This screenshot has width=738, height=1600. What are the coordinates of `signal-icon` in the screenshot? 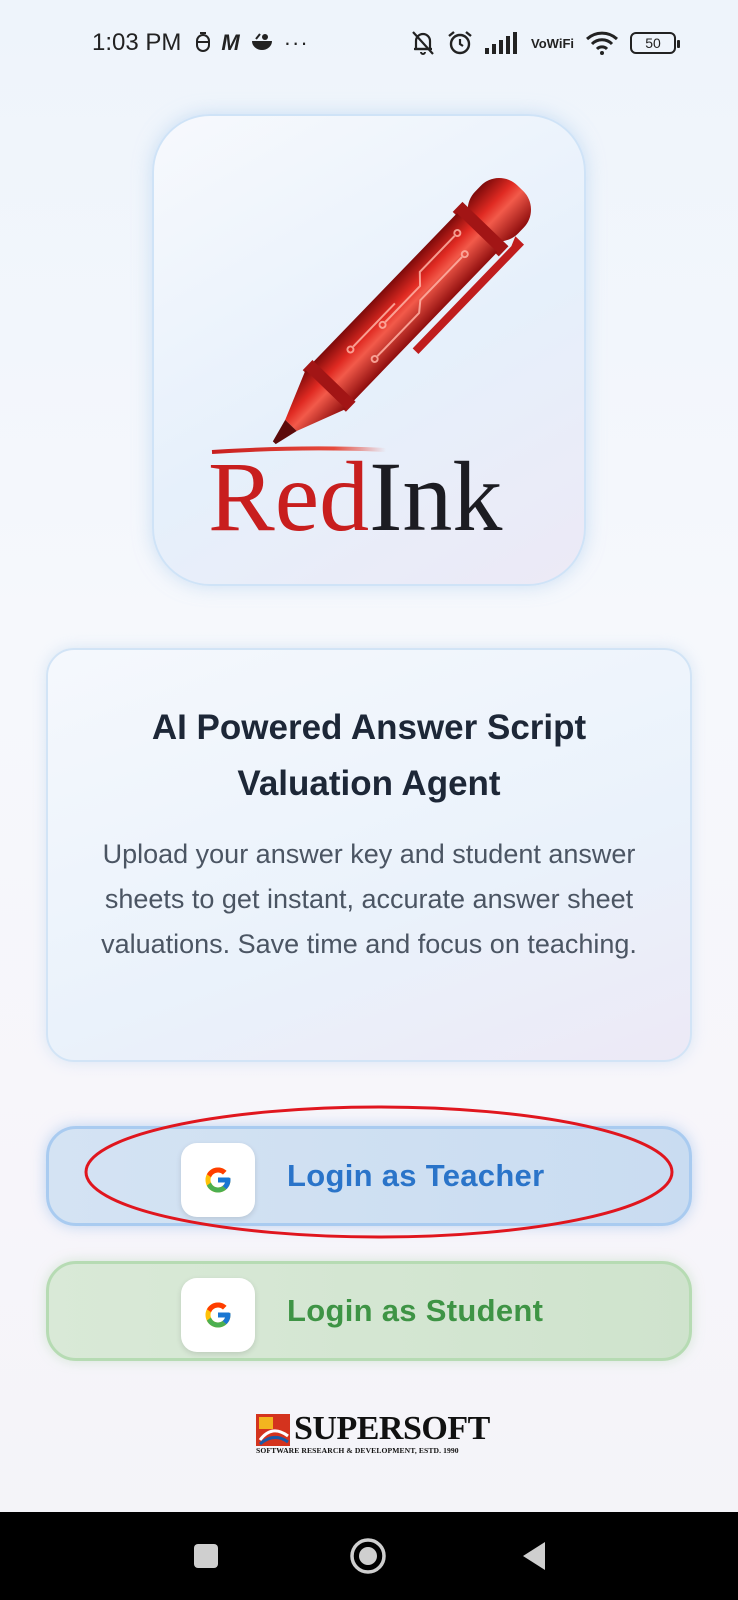 It's located at (502, 43).